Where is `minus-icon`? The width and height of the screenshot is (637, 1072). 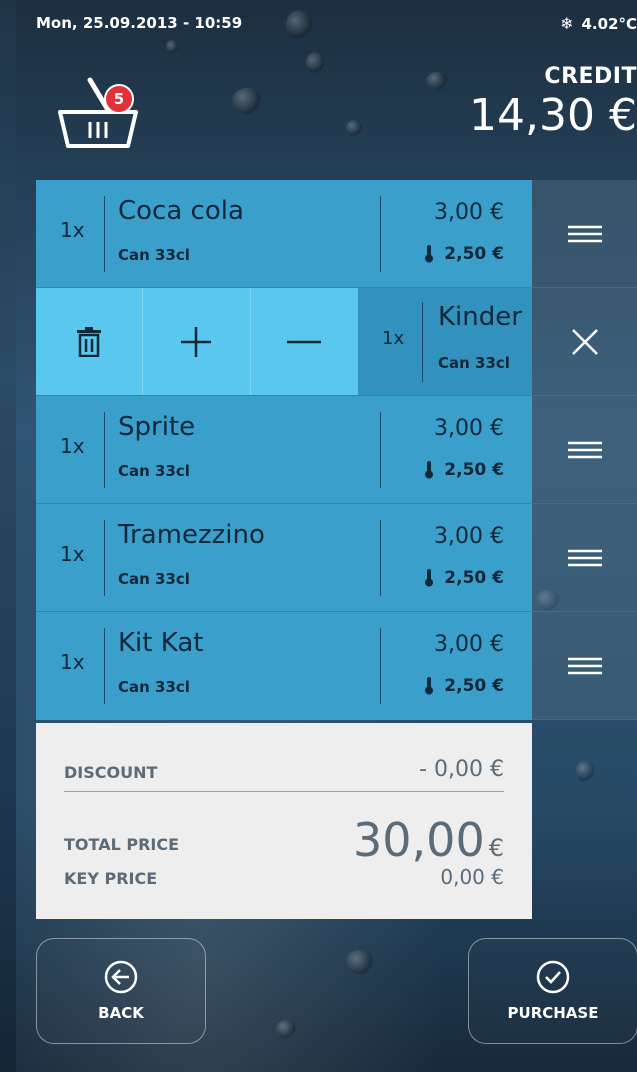
minus-icon is located at coordinates (304, 342).